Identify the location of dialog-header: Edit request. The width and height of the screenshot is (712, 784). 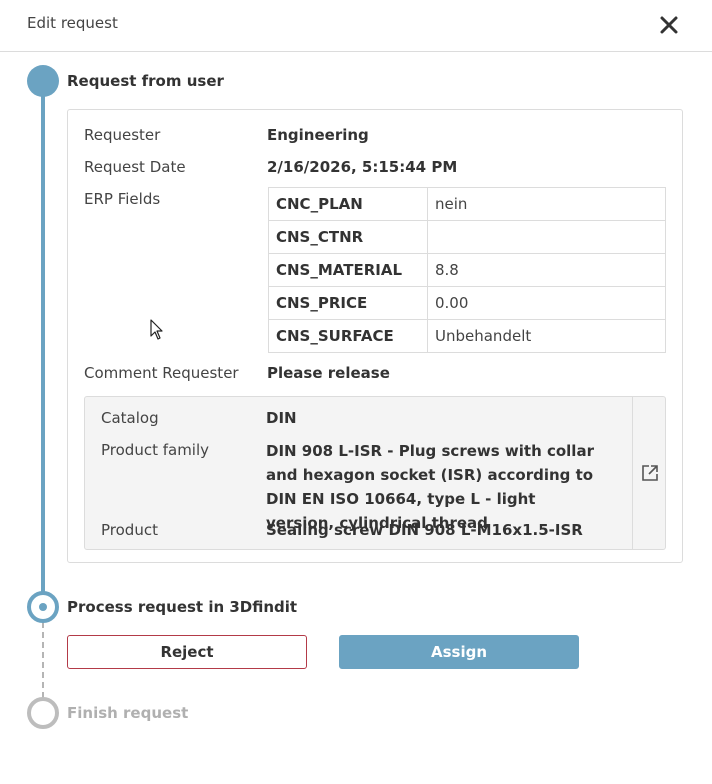
(356, 26).